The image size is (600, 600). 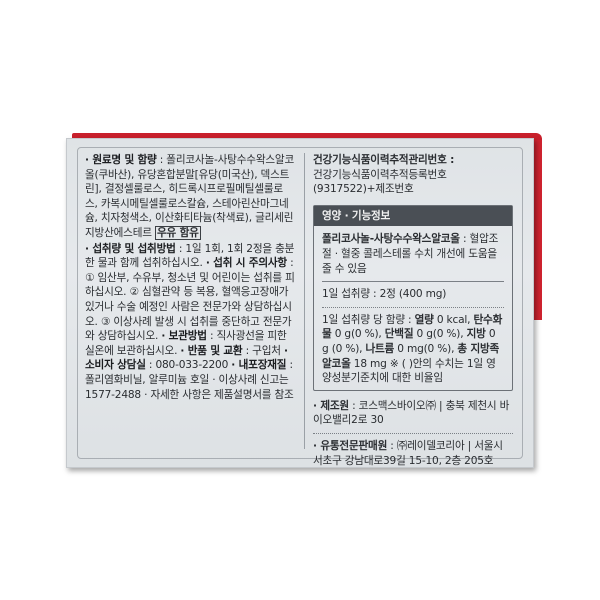 I want to click on manufacturer: · 제조원 : 코스맥스바이오㈜ | 충북 제천시 바이오밸리2로 30, so click(x=411, y=413).